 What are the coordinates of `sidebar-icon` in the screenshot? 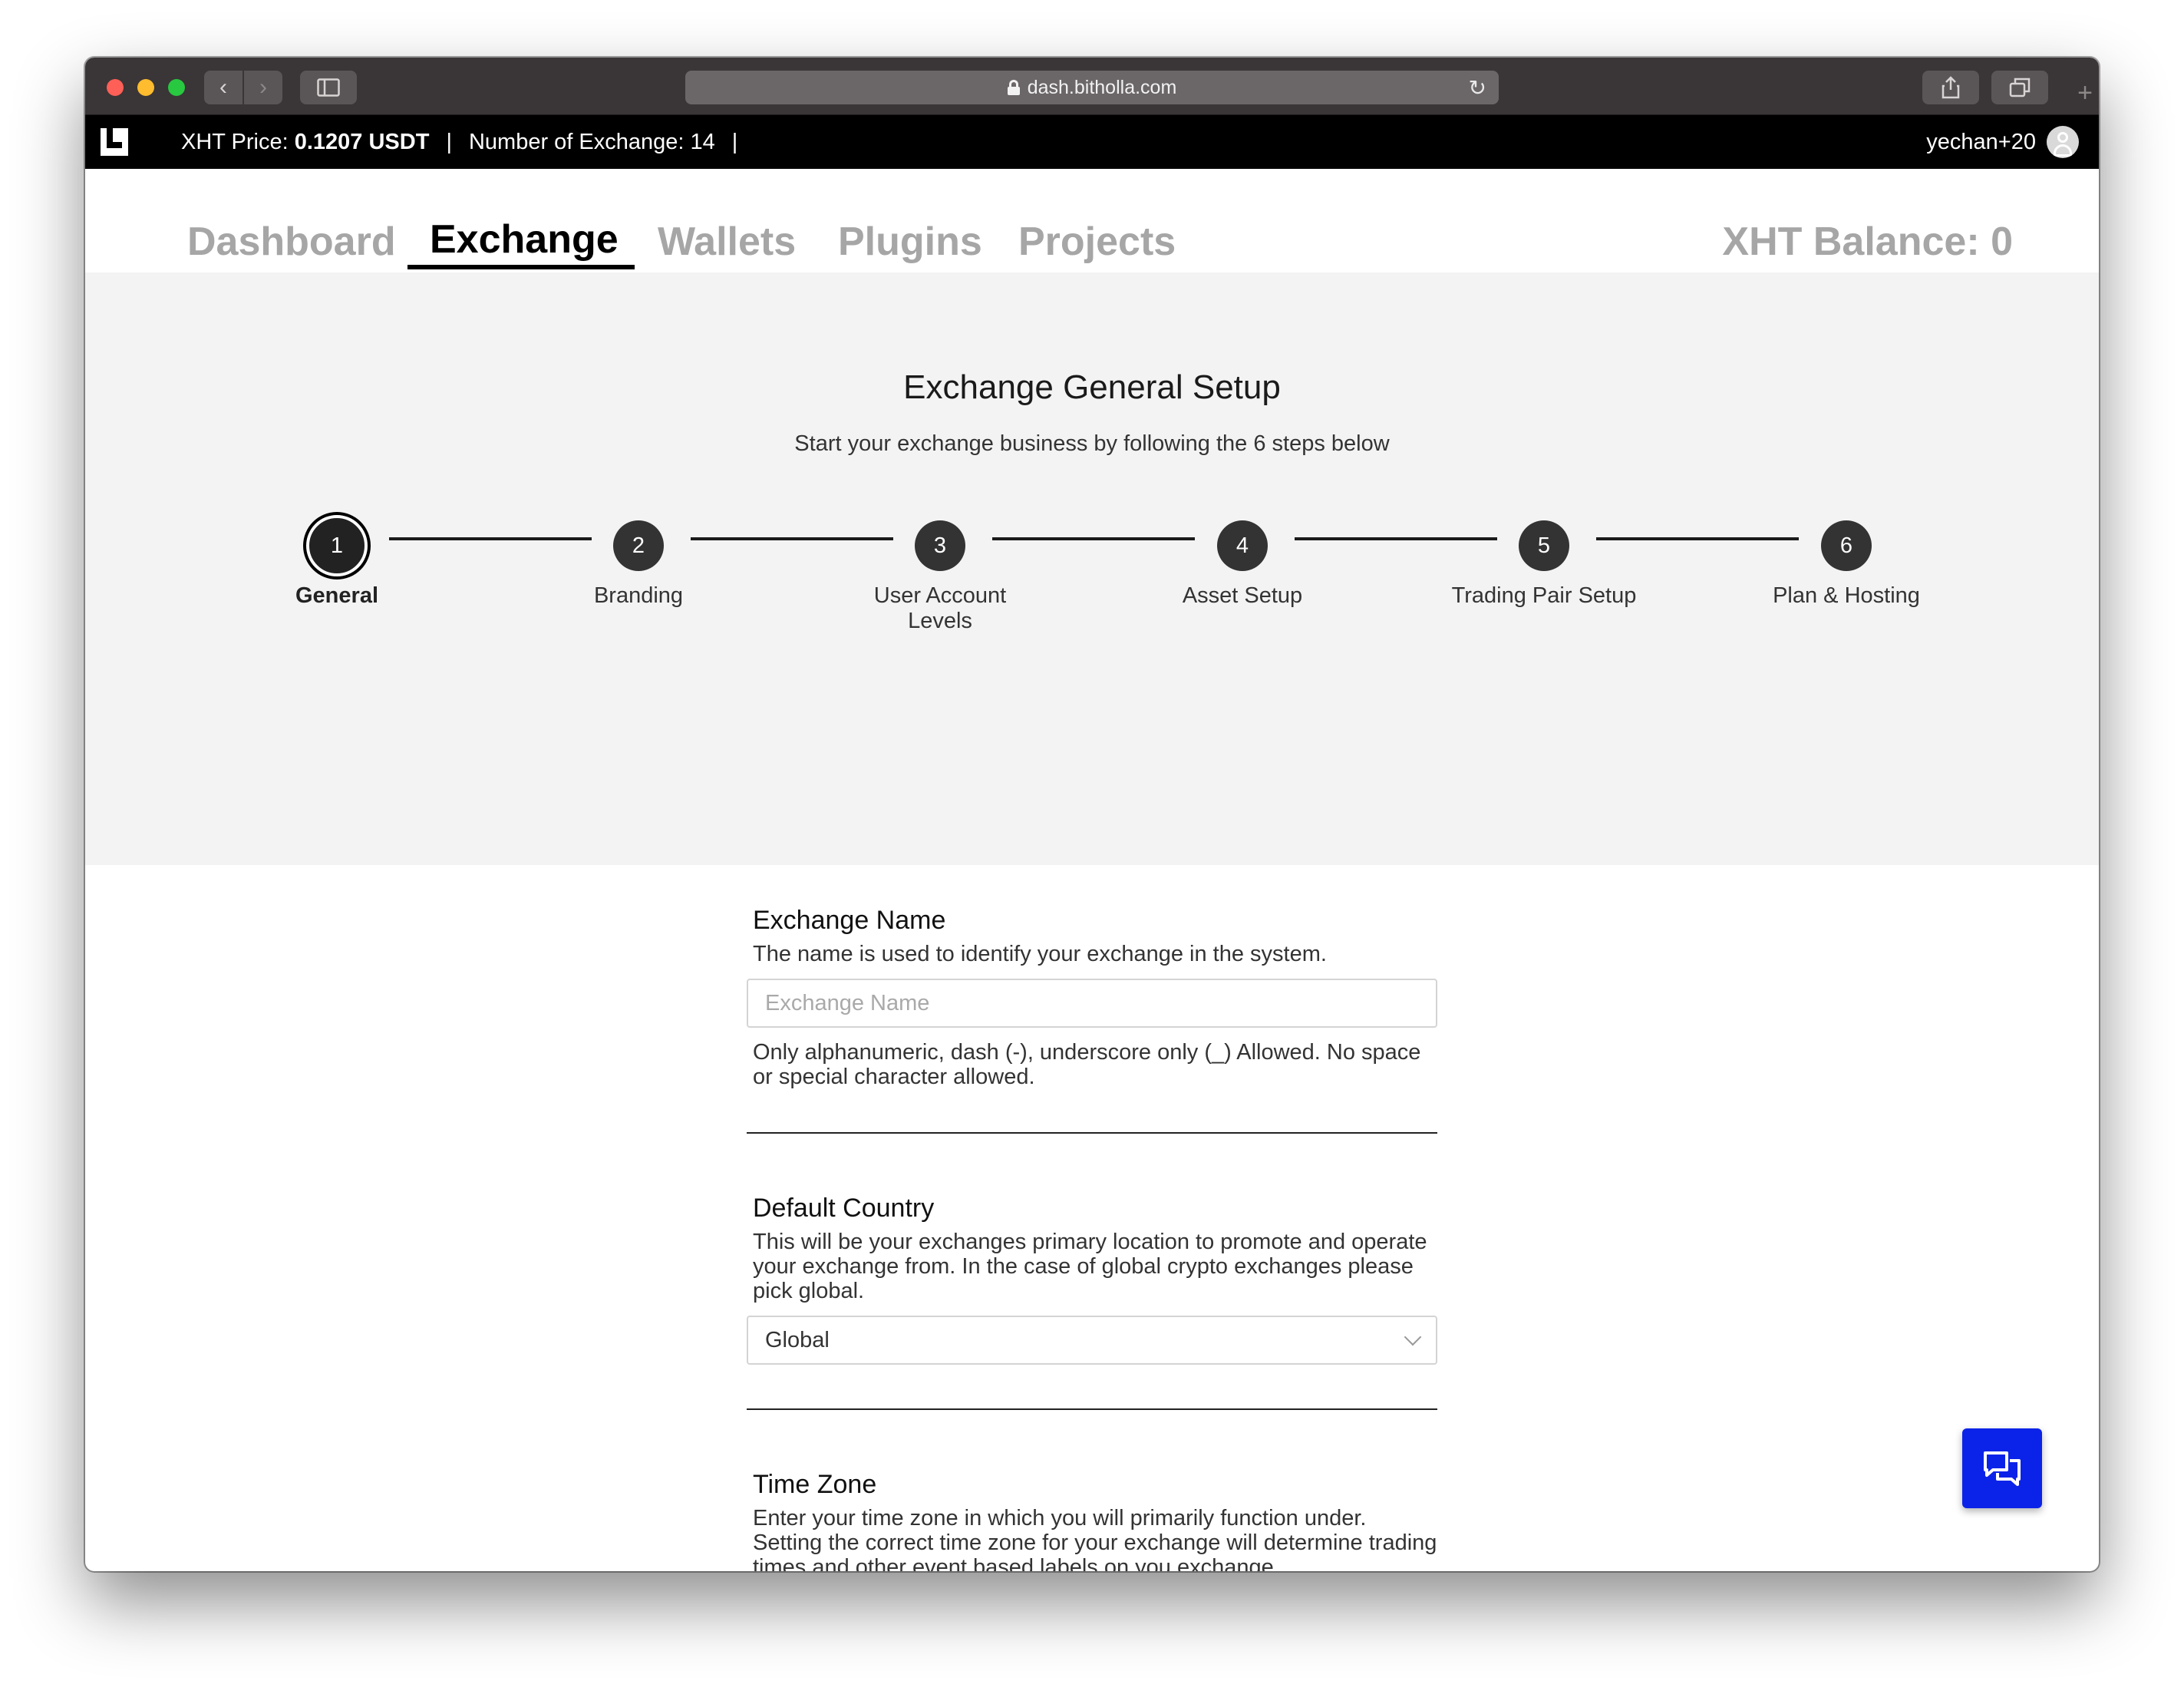 It's located at (329, 87).